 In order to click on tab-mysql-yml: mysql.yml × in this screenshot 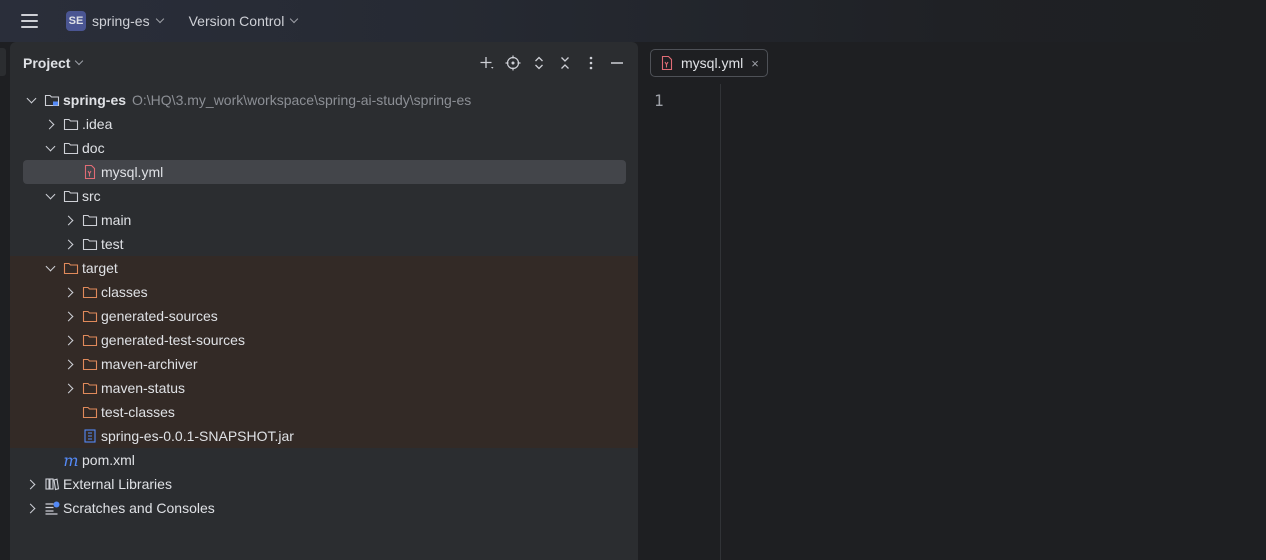, I will do `click(709, 63)`.